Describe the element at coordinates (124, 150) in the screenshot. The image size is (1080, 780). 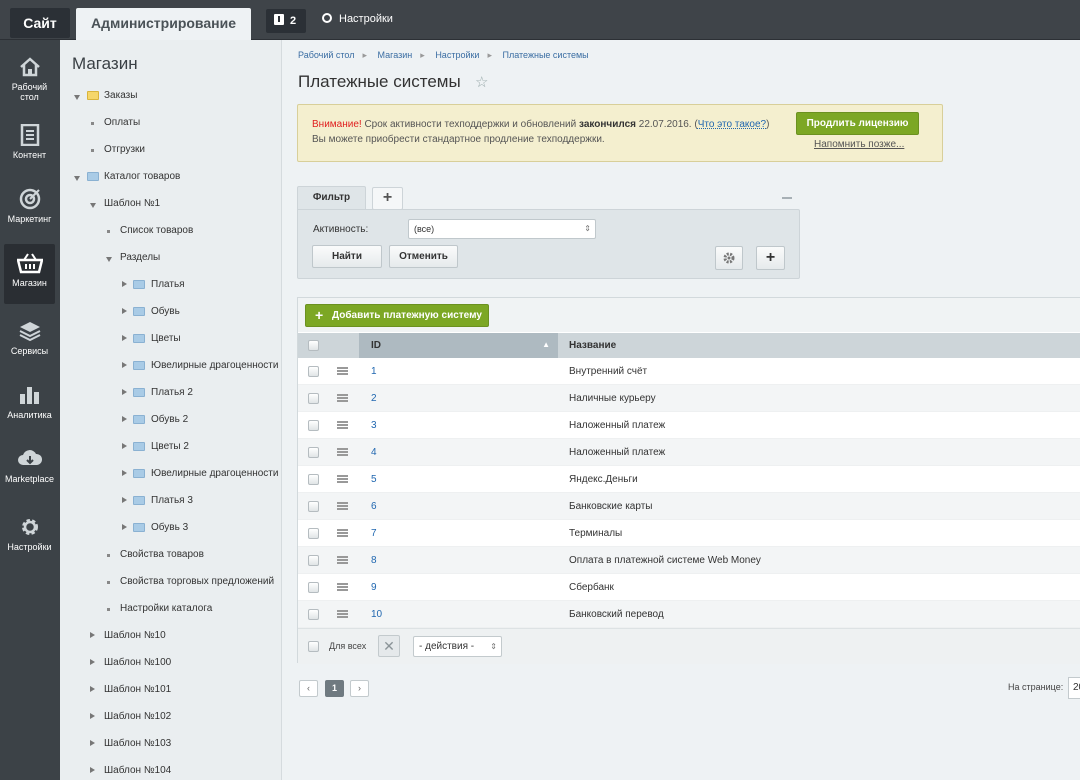
I see `tree-item-shipments: Отгрузки` at that location.